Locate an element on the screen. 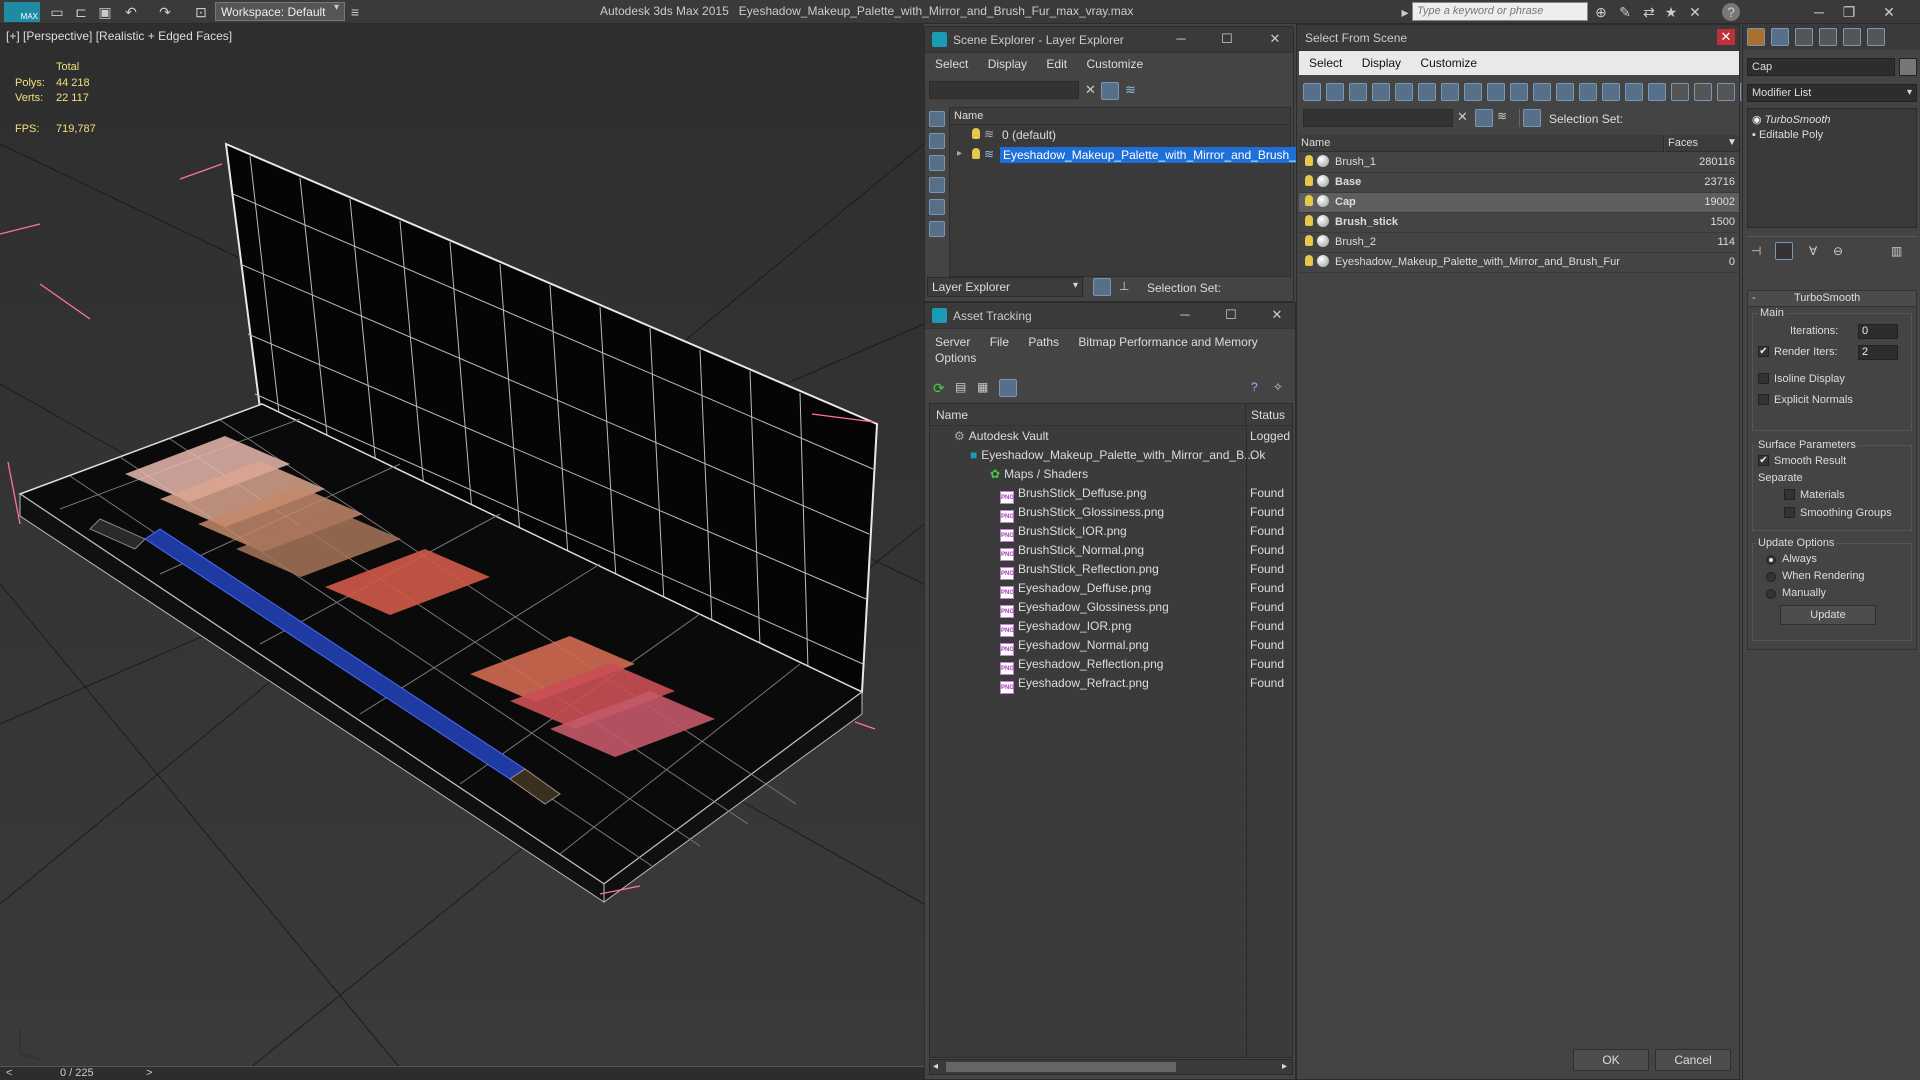 The height and width of the screenshot is (1080, 1920). pin-stack-icon: ⊣ is located at coordinates (1756, 251).